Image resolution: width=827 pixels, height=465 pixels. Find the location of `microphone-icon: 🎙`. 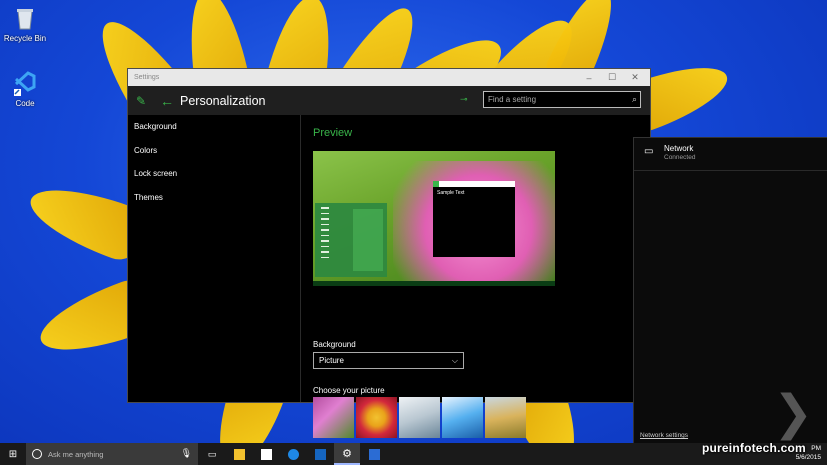

microphone-icon: 🎙 is located at coordinates (186, 453).